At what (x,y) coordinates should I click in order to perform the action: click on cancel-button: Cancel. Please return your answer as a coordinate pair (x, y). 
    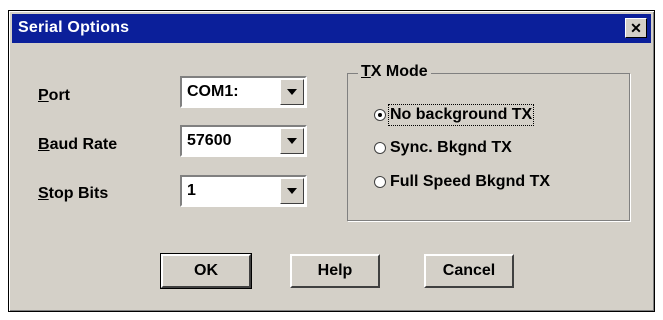
    Looking at the image, I should click on (469, 271).